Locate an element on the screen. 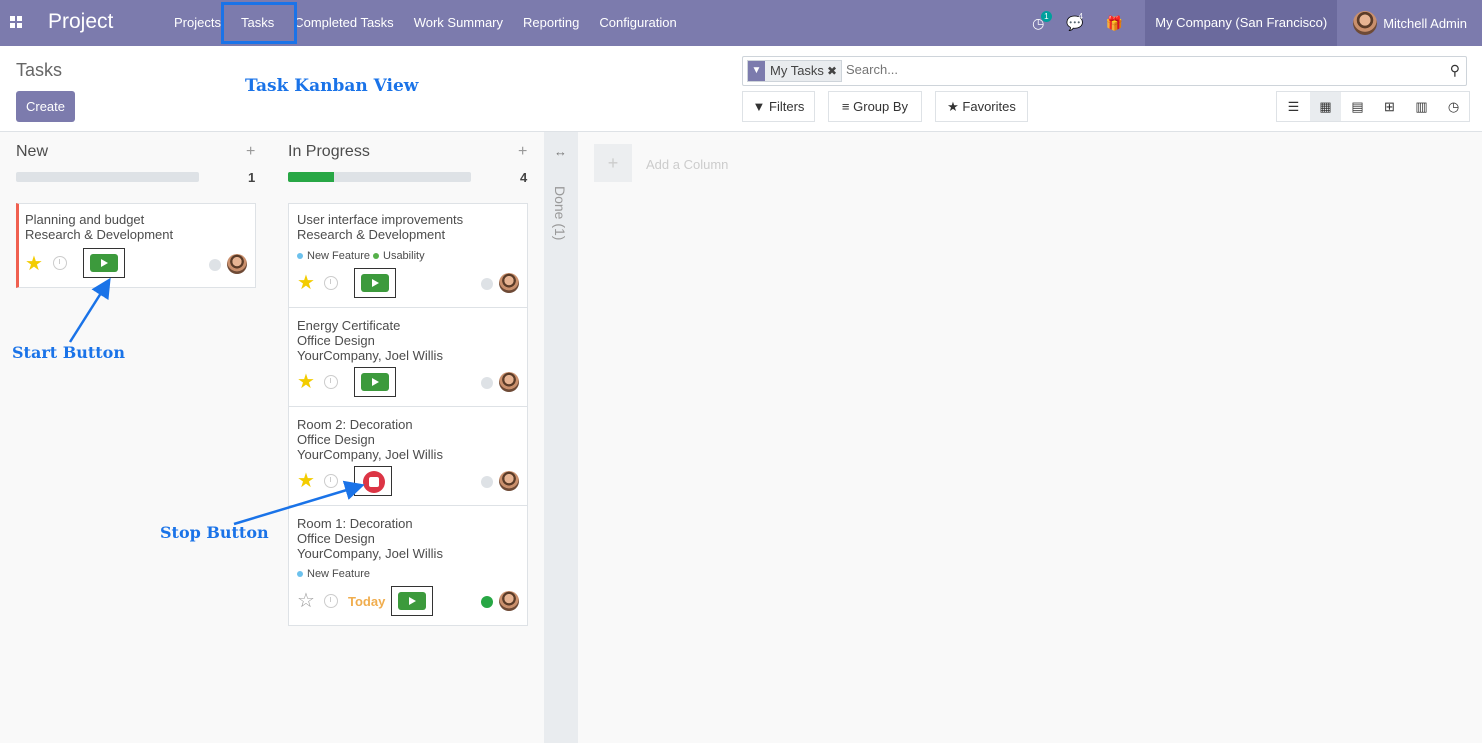  column-count: 1 is located at coordinates (252, 177).